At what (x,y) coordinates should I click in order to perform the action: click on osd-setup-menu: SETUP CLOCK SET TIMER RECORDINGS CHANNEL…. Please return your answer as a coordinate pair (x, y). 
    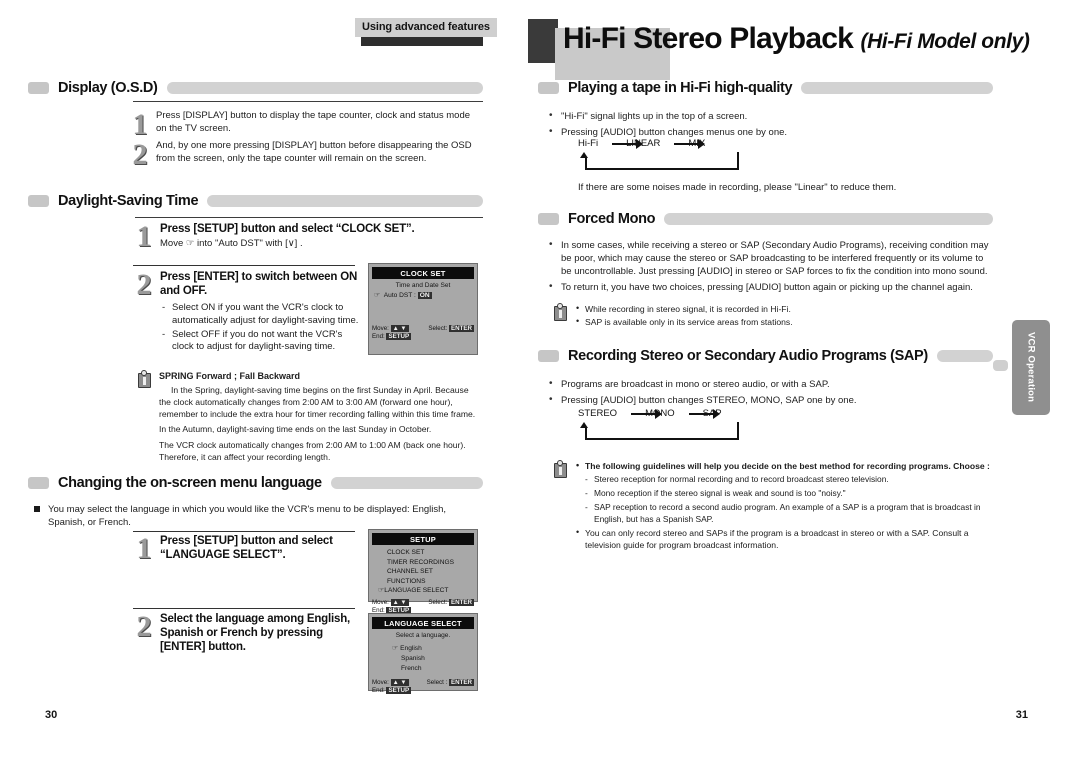
    Looking at the image, I should click on (423, 572).